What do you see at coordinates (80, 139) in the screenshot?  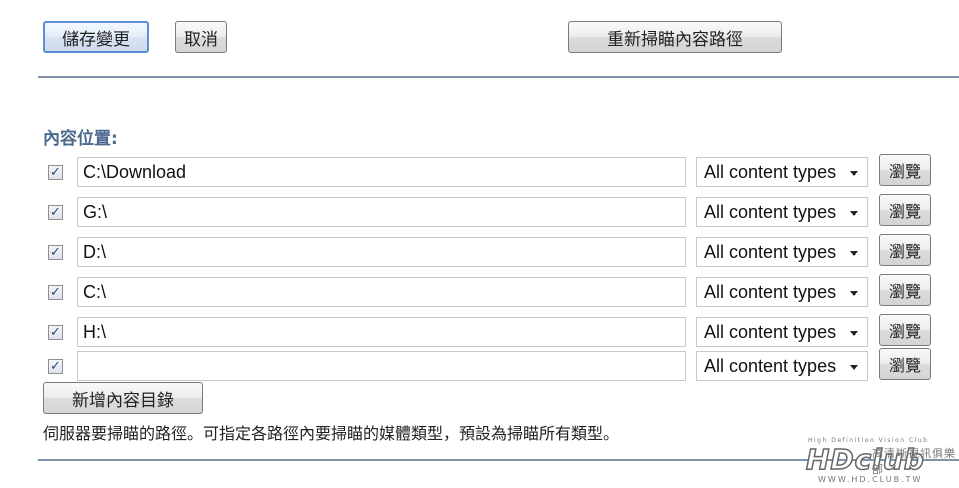 I see `section-title-content-locations: 內容位置:` at bounding box center [80, 139].